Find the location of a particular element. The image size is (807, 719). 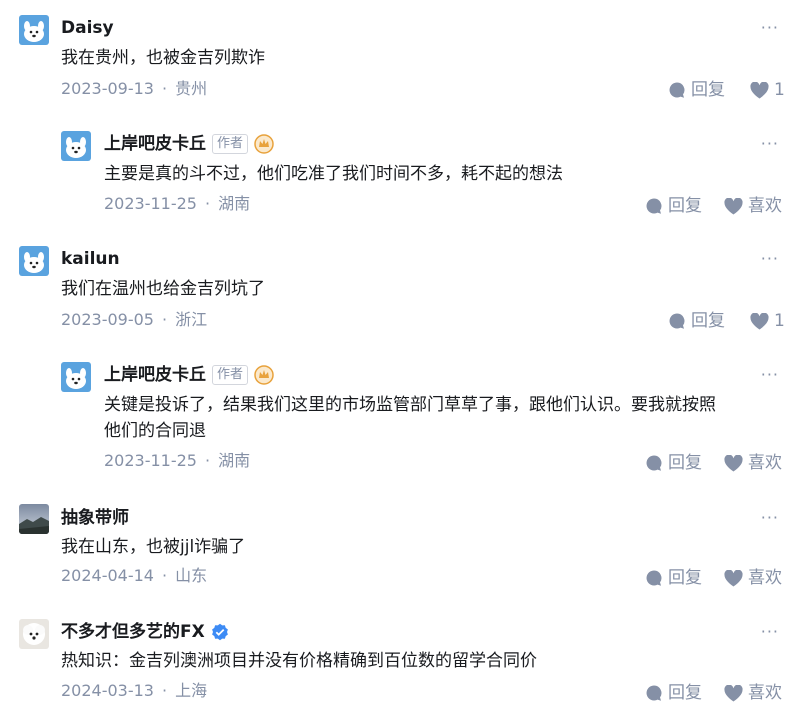

verified-icon is located at coordinates (220, 632).